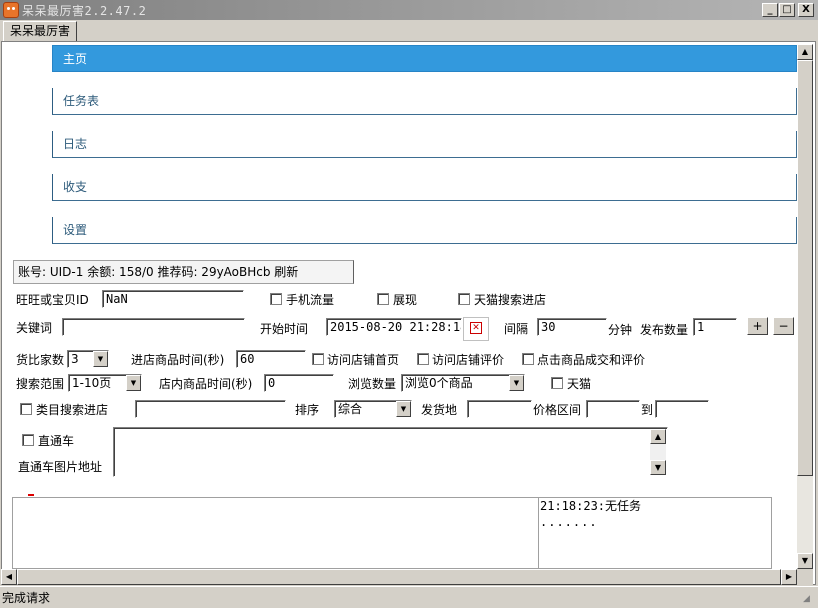 This screenshot has width=818, height=608. Describe the element at coordinates (409, 31) in the screenshot. I see `tab-strip` at that location.